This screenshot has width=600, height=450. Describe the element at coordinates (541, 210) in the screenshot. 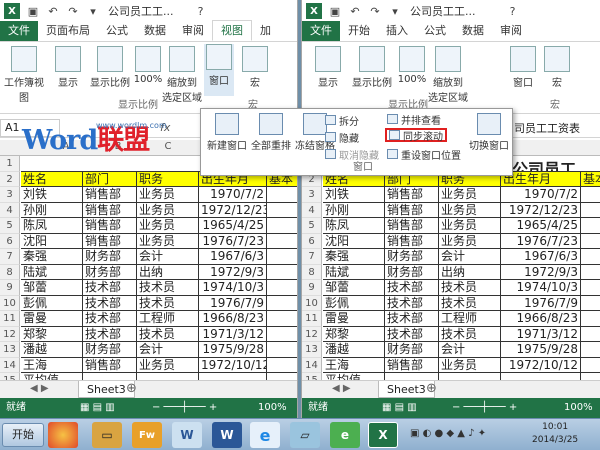

I see `table-cell: 1972/12/23` at that location.